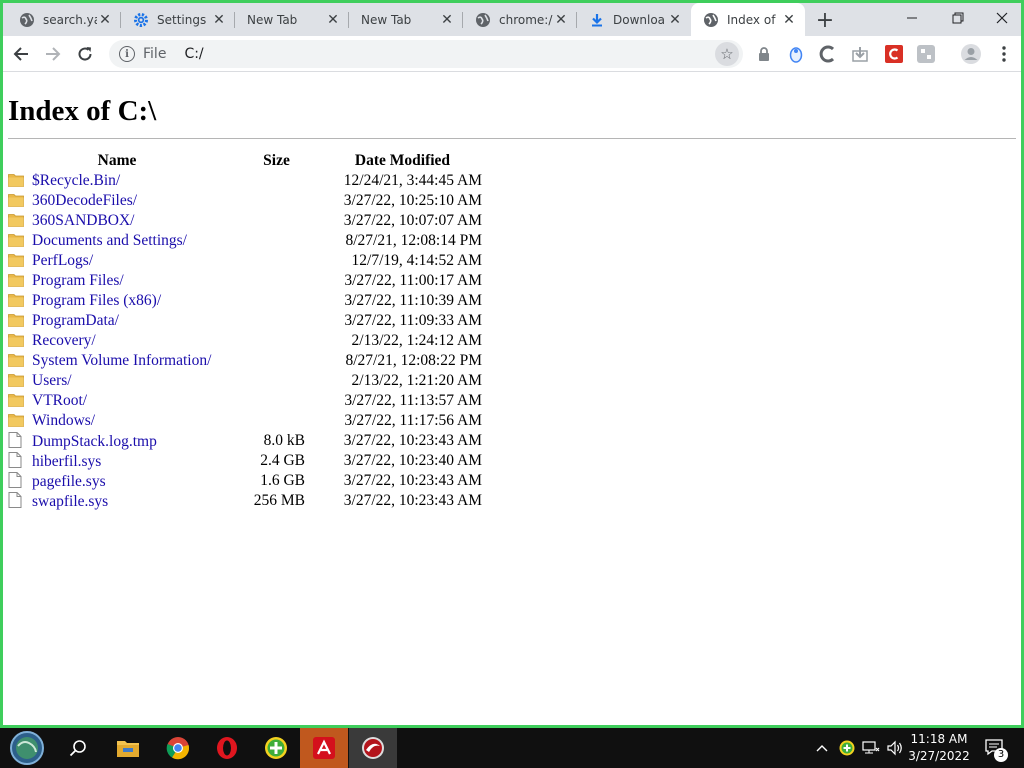 This screenshot has height=768, width=1024. Describe the element at coordinates (413, 240) in the screenshot. I see `cell-date-modified: 8/27/21, 12:08:14 PM` at that location.